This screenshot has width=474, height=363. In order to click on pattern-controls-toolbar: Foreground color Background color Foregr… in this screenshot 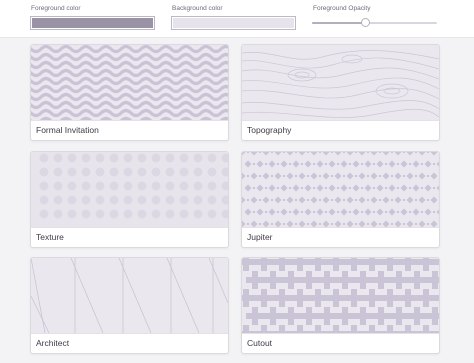, I will do `click(237, 19)`.